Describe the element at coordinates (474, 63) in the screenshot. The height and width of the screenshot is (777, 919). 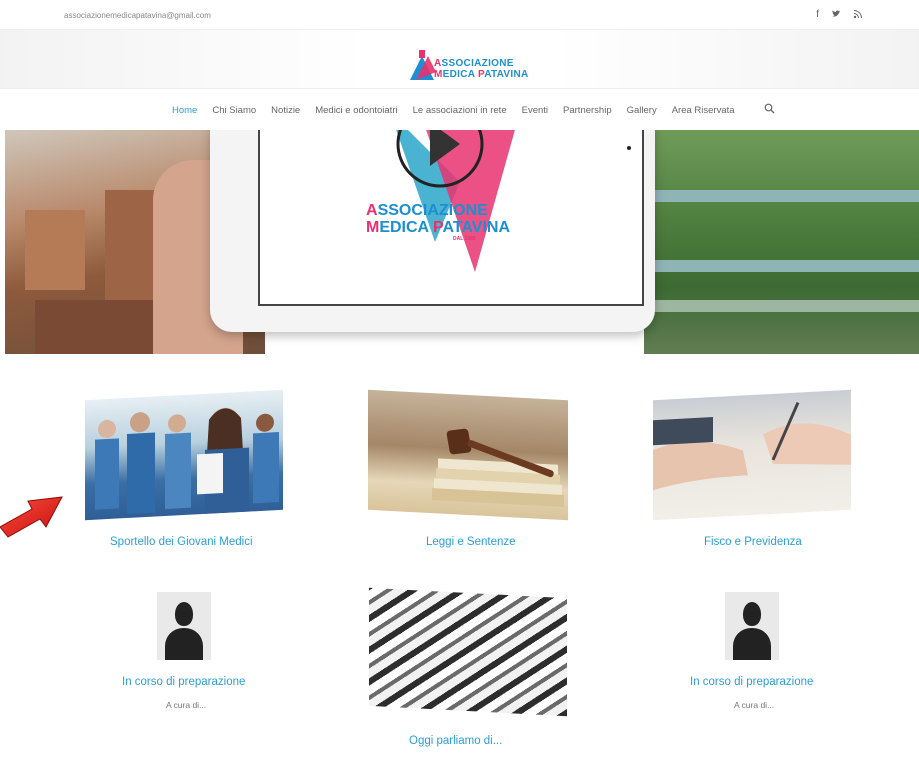
I see `logo-line-1: ASSOCIAZIONE` at that location.